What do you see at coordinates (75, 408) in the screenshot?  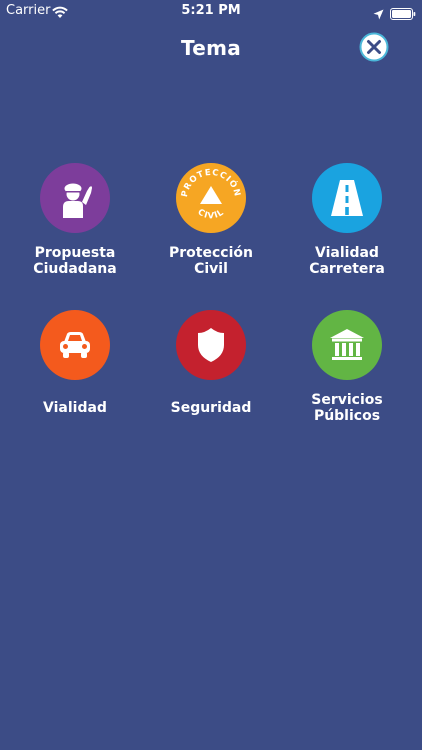 I see `topic-label: Vialidad` at bounding box center [75, 408].